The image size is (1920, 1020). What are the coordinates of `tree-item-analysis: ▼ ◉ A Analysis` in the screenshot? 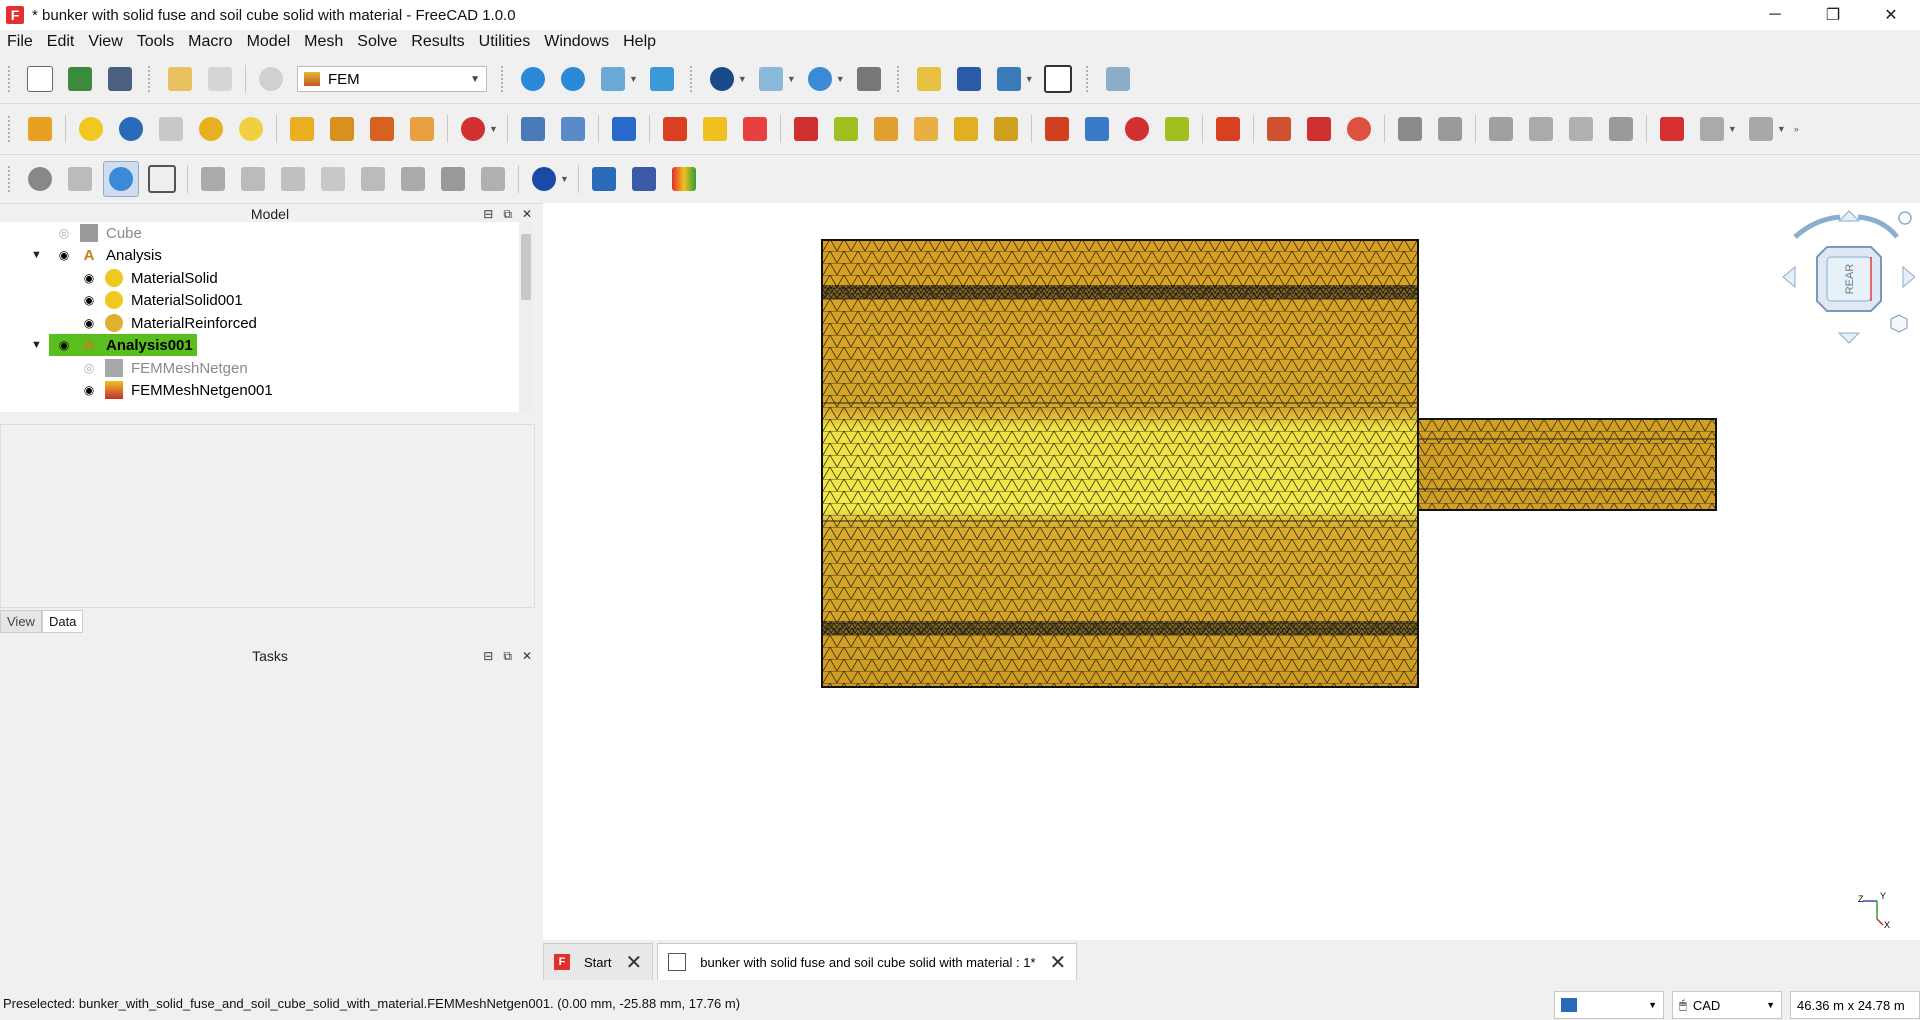 It's located at (262, 255).